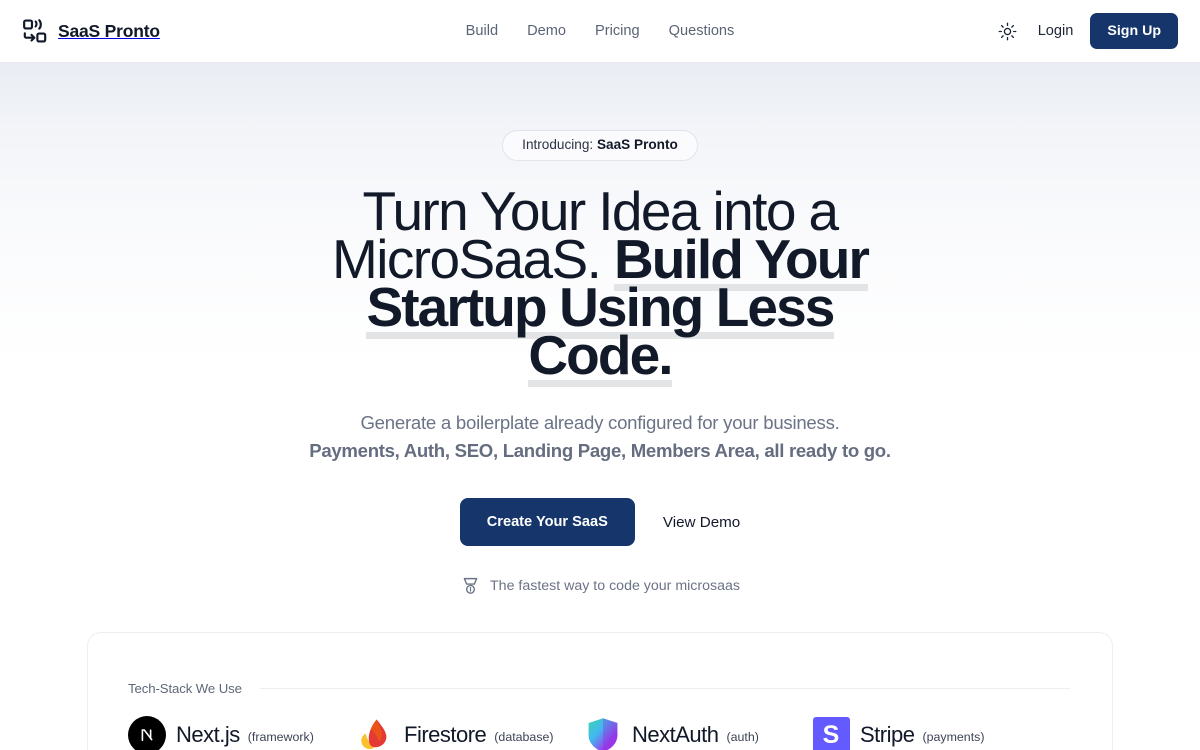 This screenshot has height=750, width=1200. I want to click on stripe-letter: S, so click(831, 733).